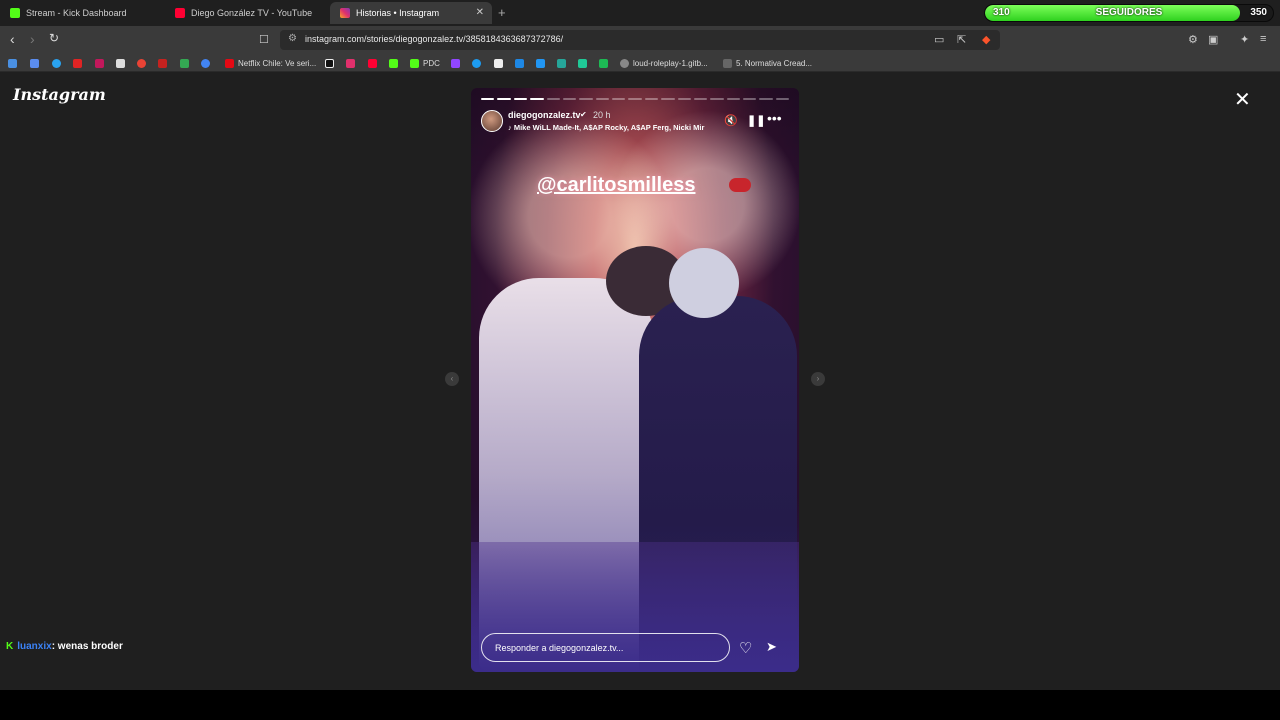  I want to click on pause-icon: ❚❚, so click(756, 120).